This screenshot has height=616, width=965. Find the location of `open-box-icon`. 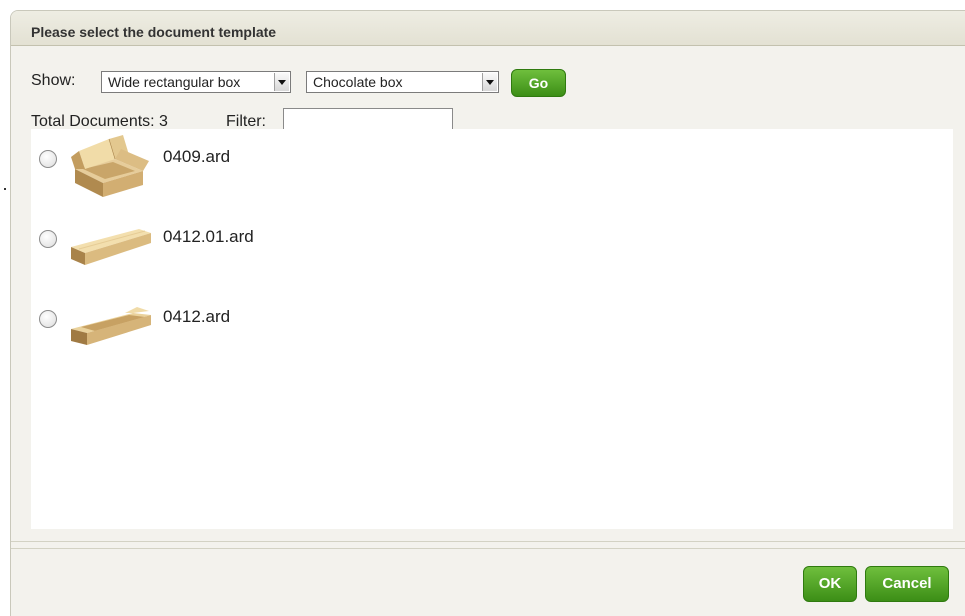

open-box-icon is located at coordinates (110, 166).